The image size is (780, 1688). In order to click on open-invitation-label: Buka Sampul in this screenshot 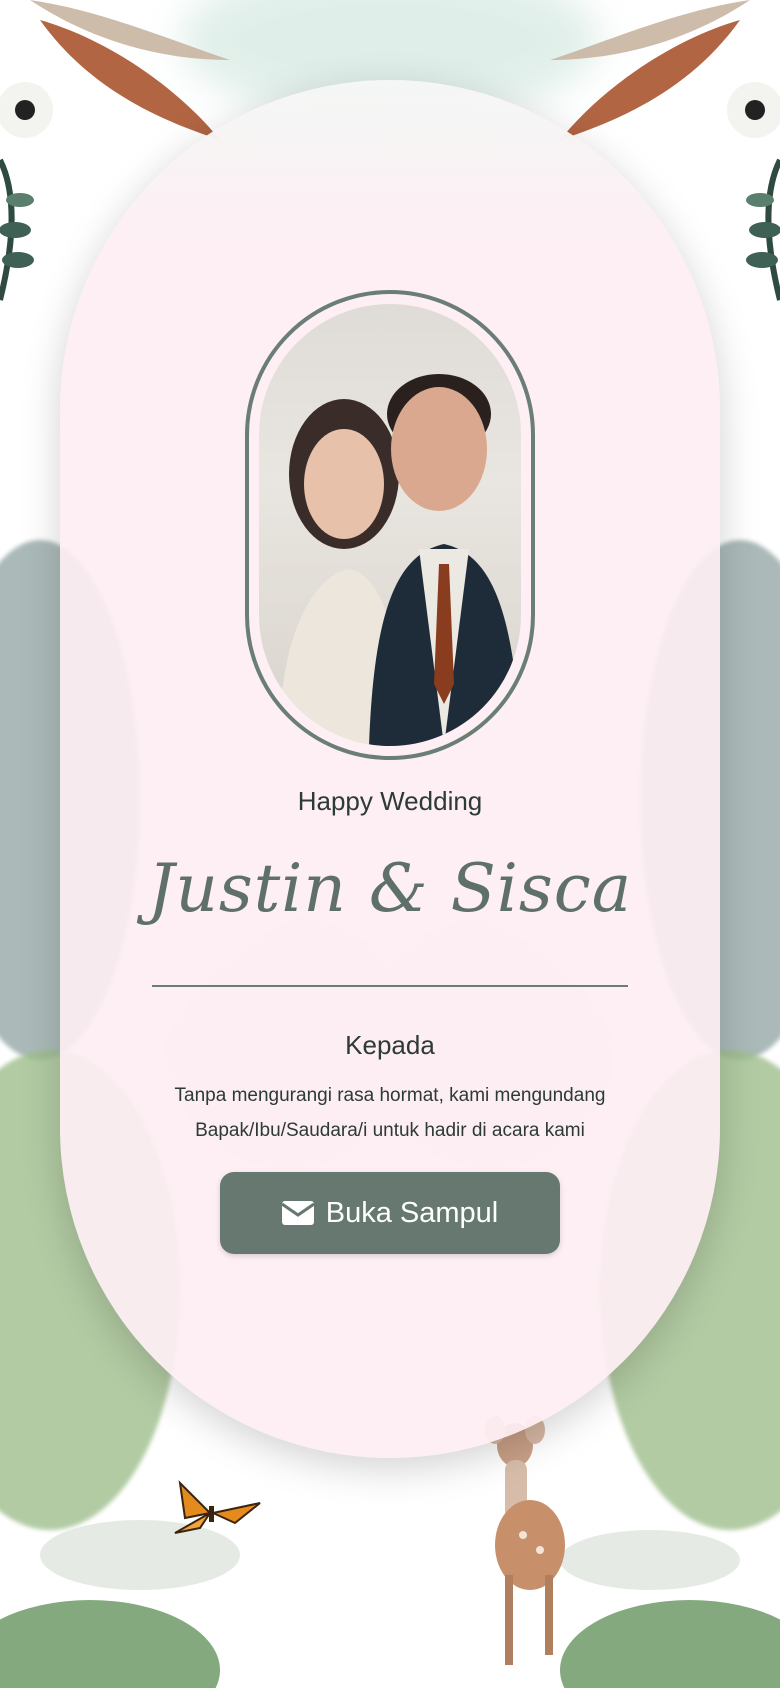, I will do `click(412, 1212)`.